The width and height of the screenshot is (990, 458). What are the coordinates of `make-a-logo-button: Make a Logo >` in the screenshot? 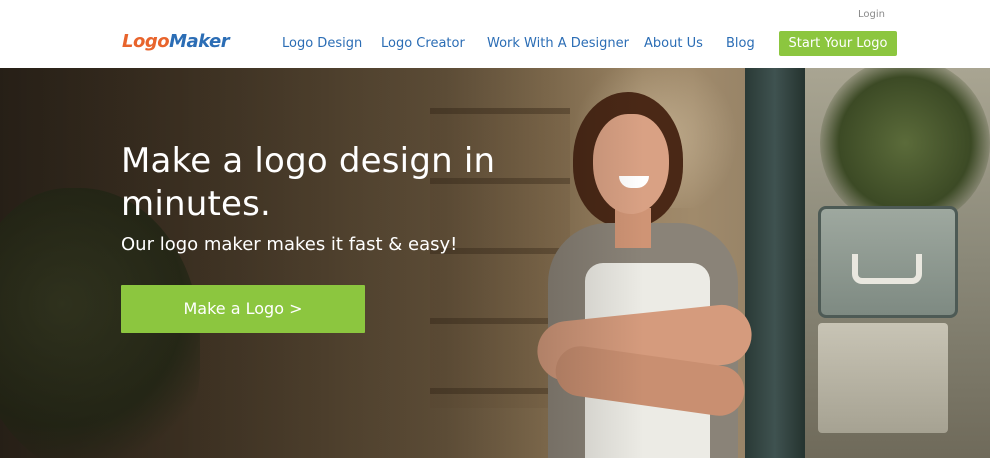 It's located at (243, 309).